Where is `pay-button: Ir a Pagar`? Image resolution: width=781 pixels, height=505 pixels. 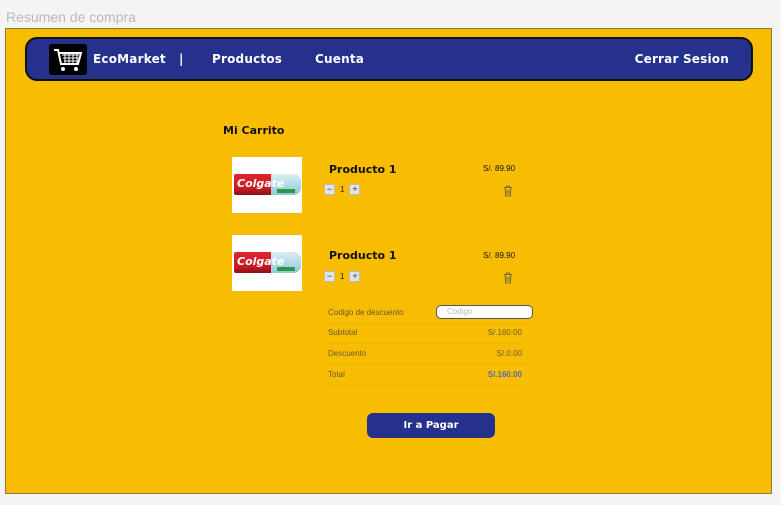
pay-button: Ir a Pagar is located at coordinates (431, 425).